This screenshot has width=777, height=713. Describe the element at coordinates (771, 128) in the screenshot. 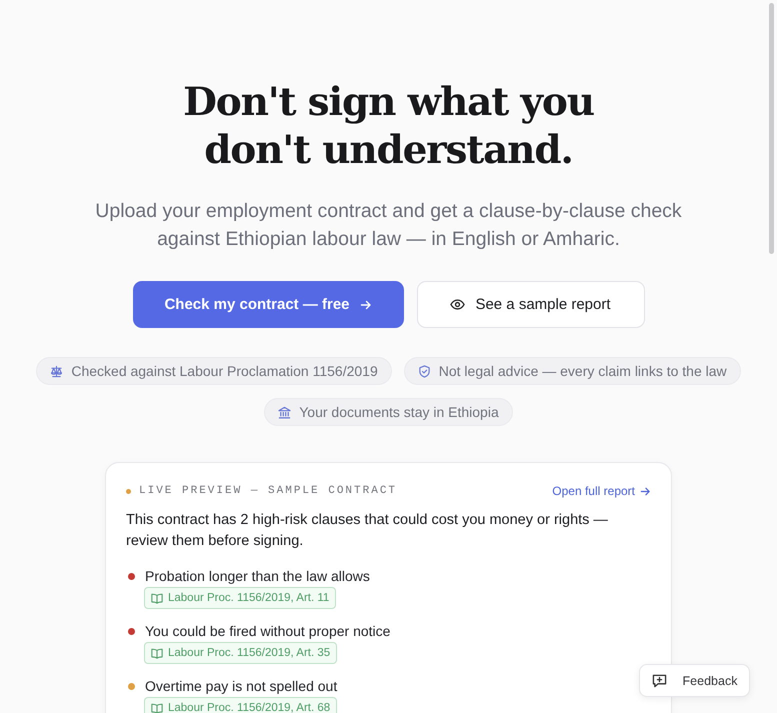

I see `scrollbar-thumb` at that location.